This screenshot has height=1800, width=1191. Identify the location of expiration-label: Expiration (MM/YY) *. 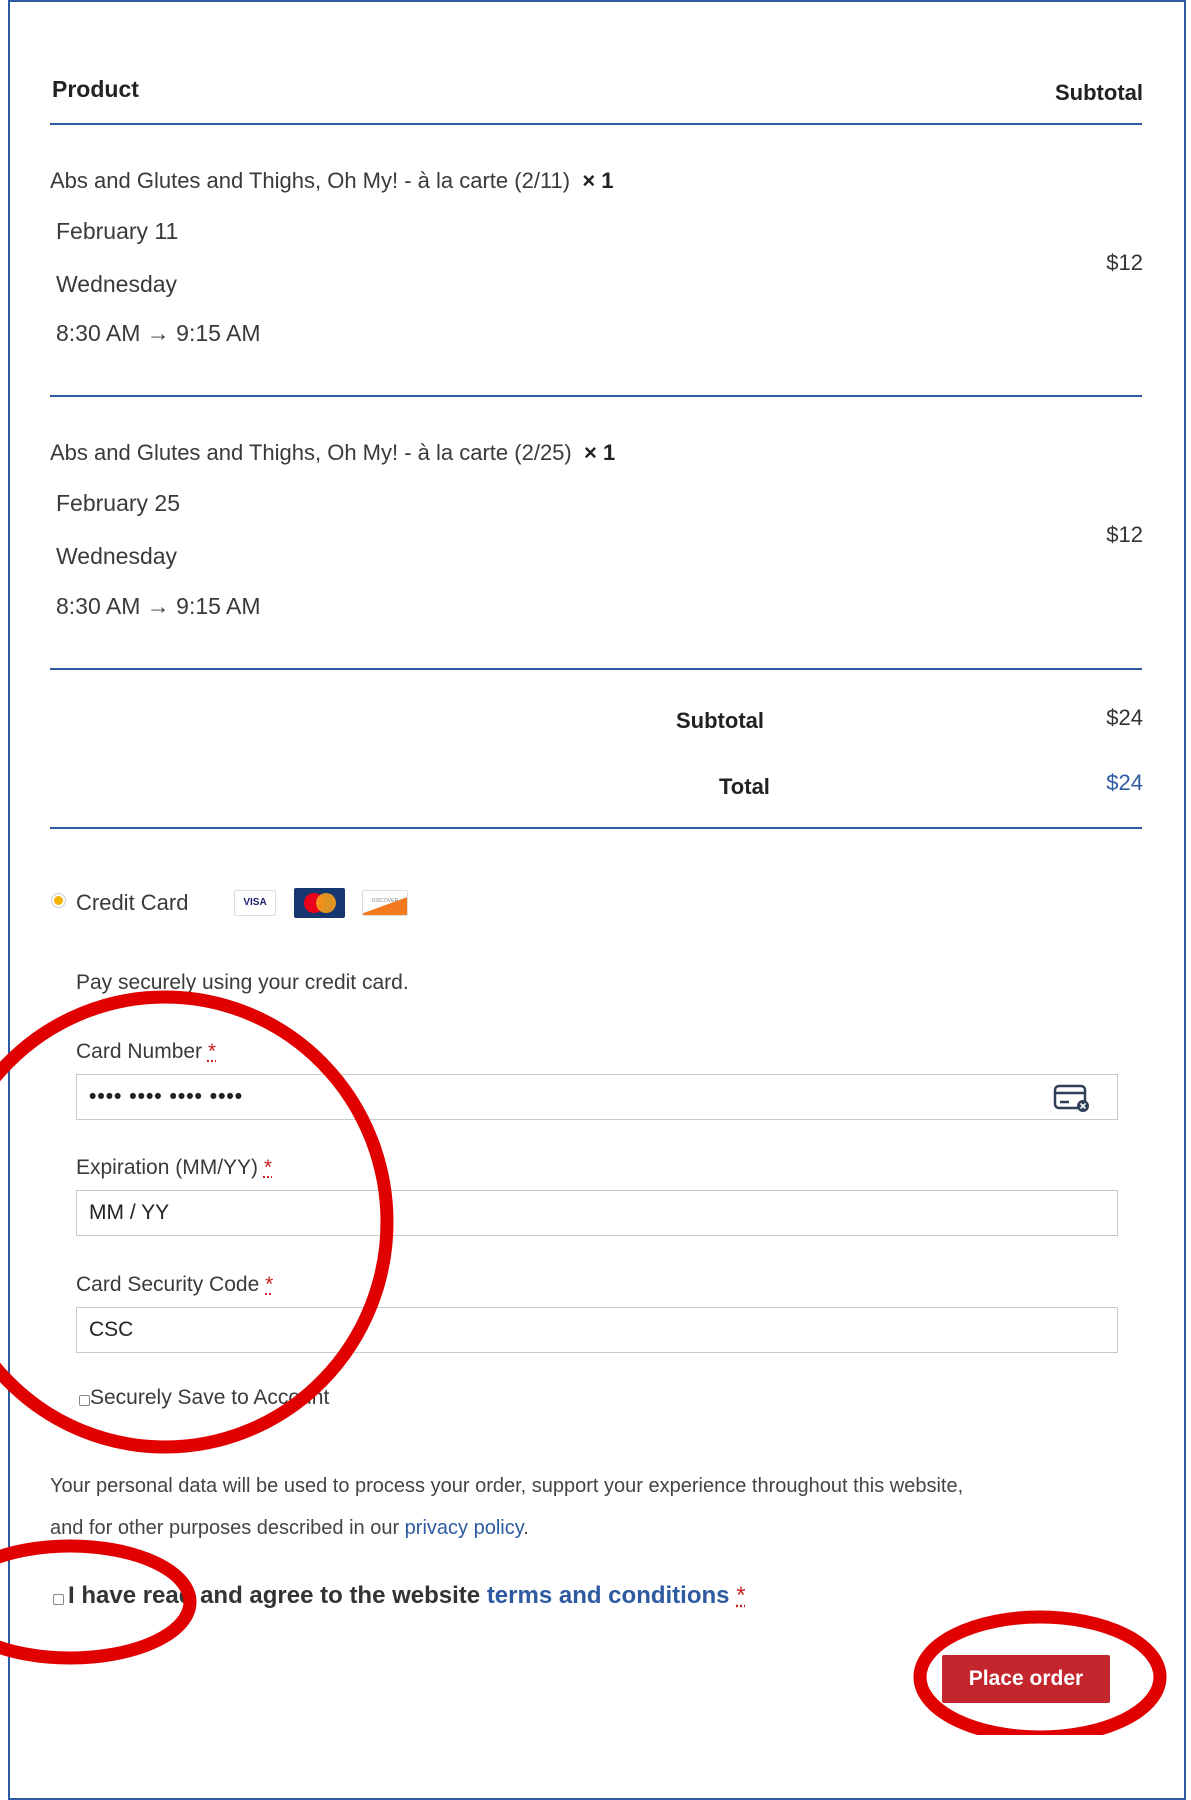
(174, 1168).